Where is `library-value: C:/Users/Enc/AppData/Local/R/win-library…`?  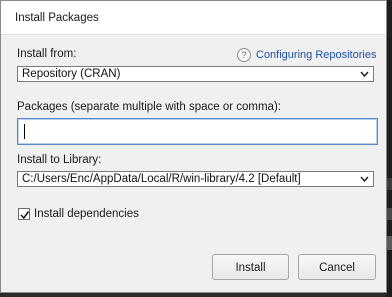
library-value: C:/Users/Enc/AppData/Local/R/win-library… is located at coordinates (161, 179).